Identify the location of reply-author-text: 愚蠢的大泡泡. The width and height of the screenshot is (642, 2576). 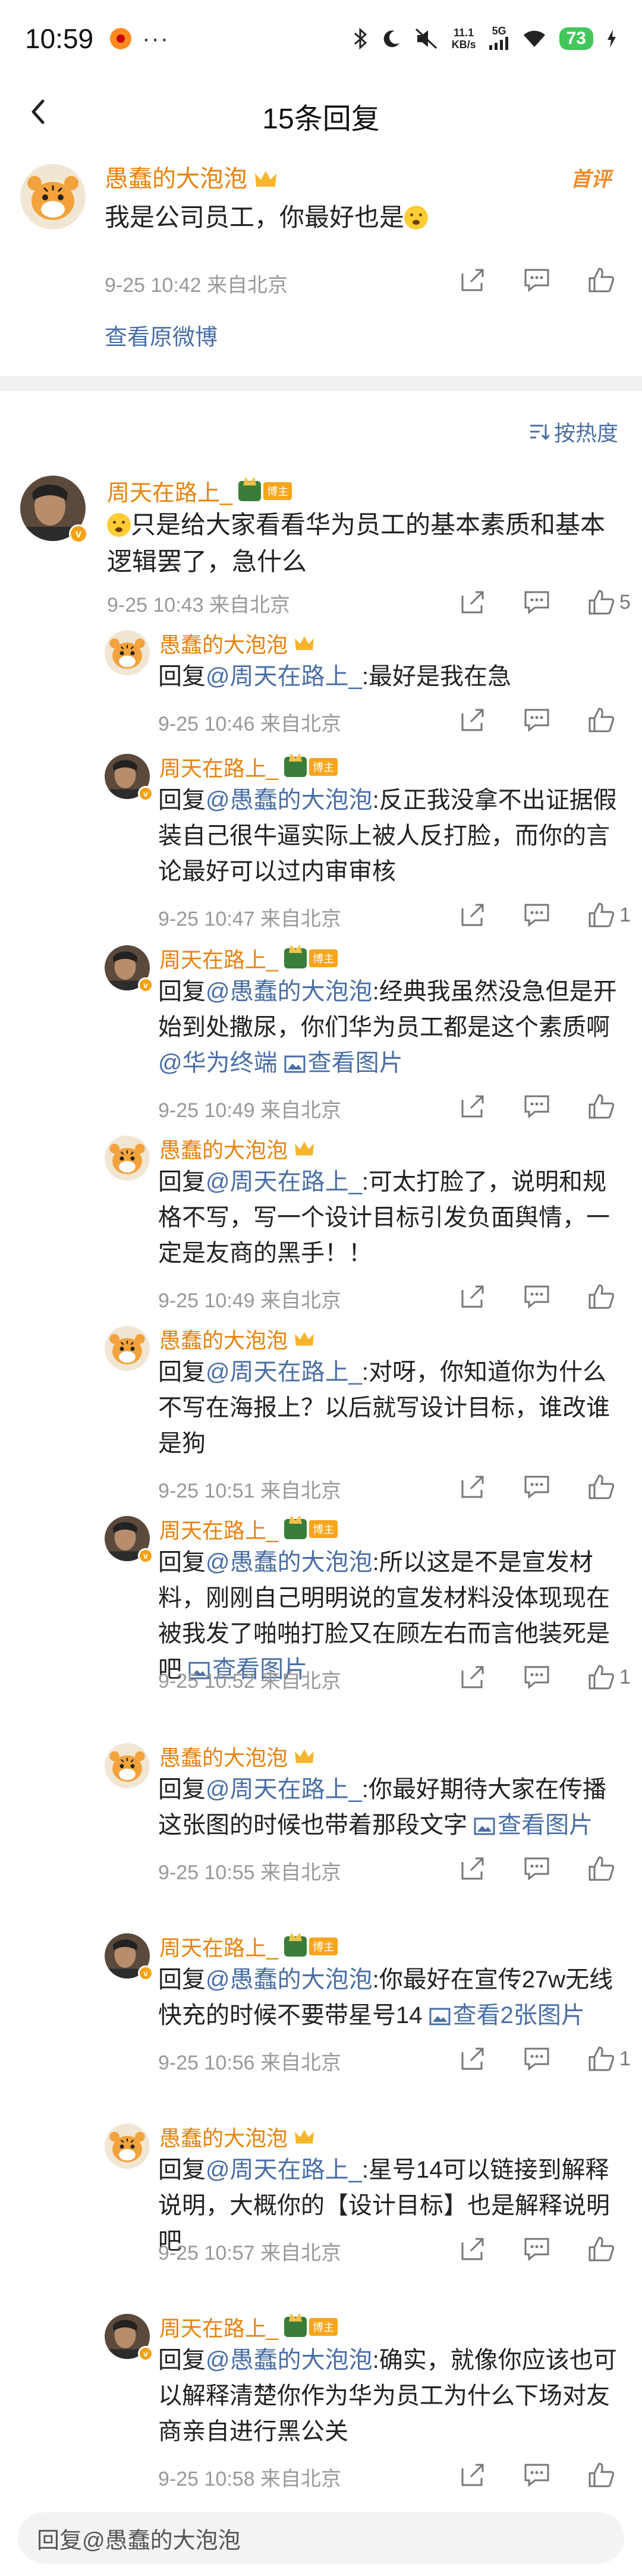
(223, 2138).